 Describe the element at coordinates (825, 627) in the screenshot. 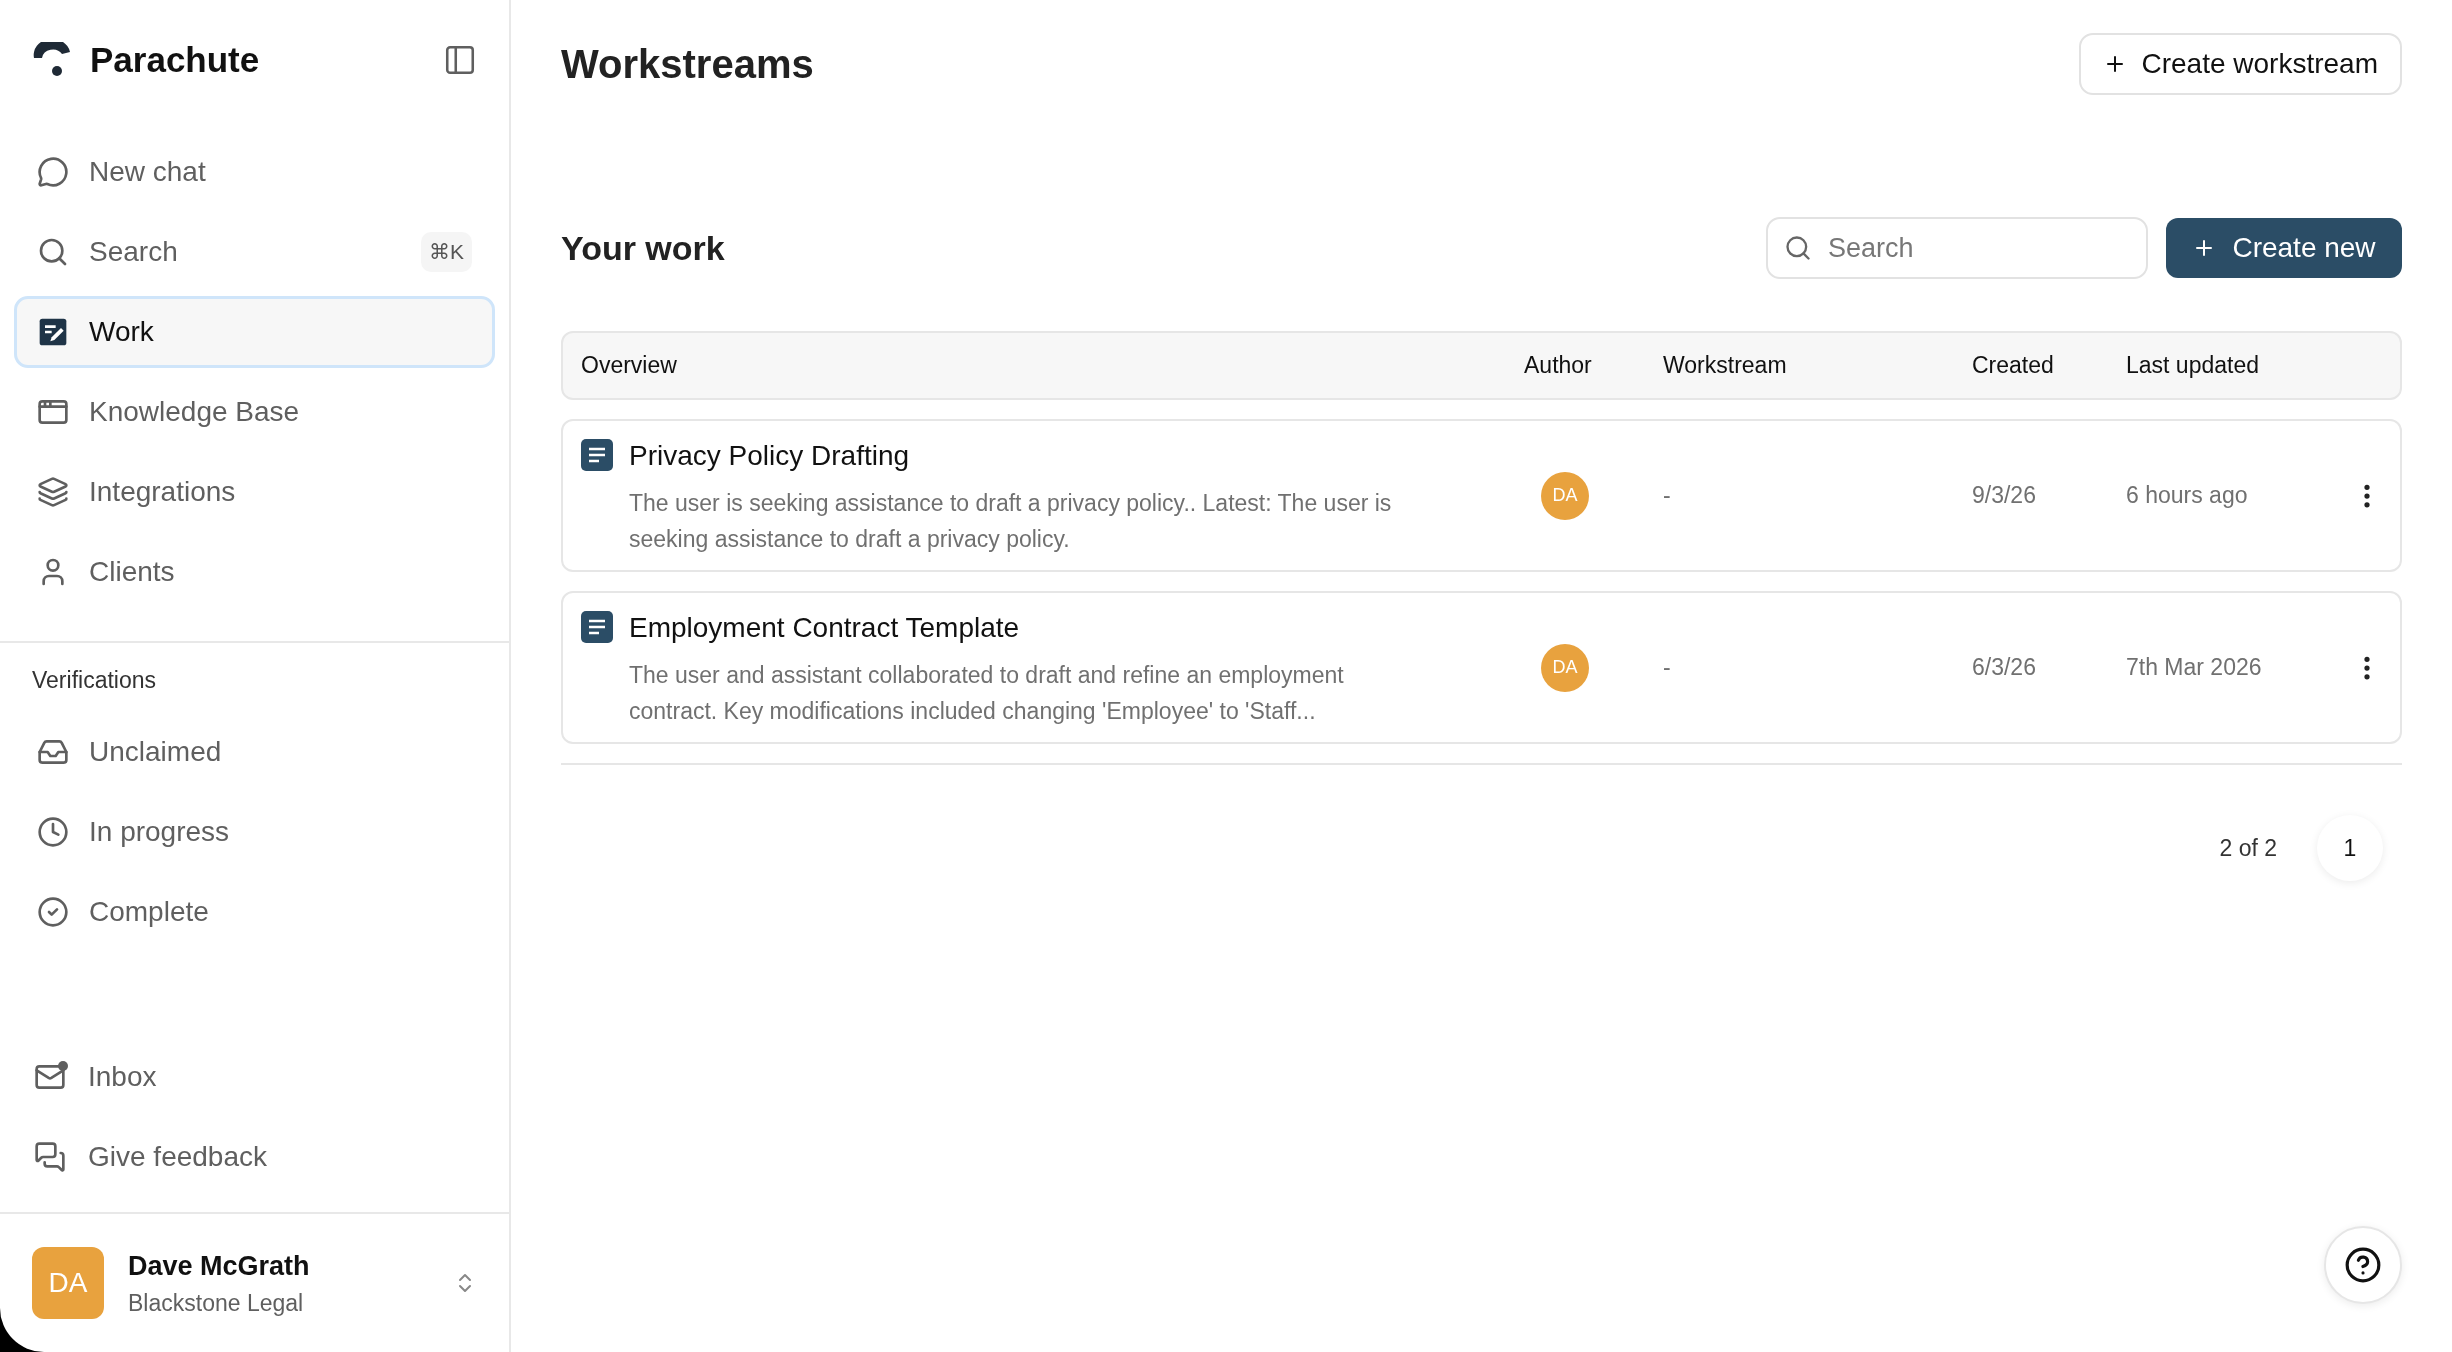

I see `work-title: Employment Contract Template` at that location.